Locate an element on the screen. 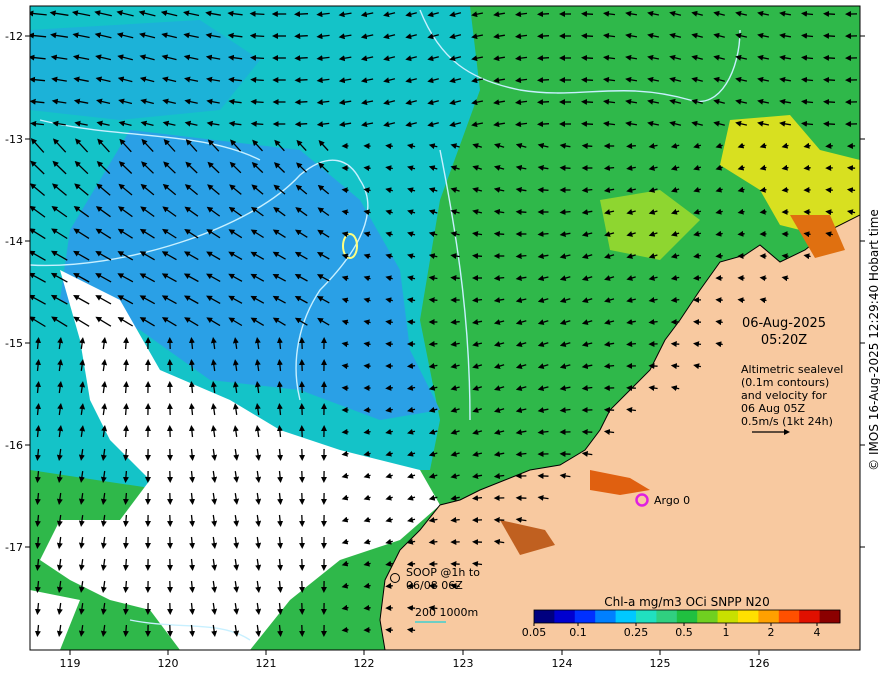 This screenshot has height=680, width=880. argo-label: Argo 0 is located at coordinates (672, 500).